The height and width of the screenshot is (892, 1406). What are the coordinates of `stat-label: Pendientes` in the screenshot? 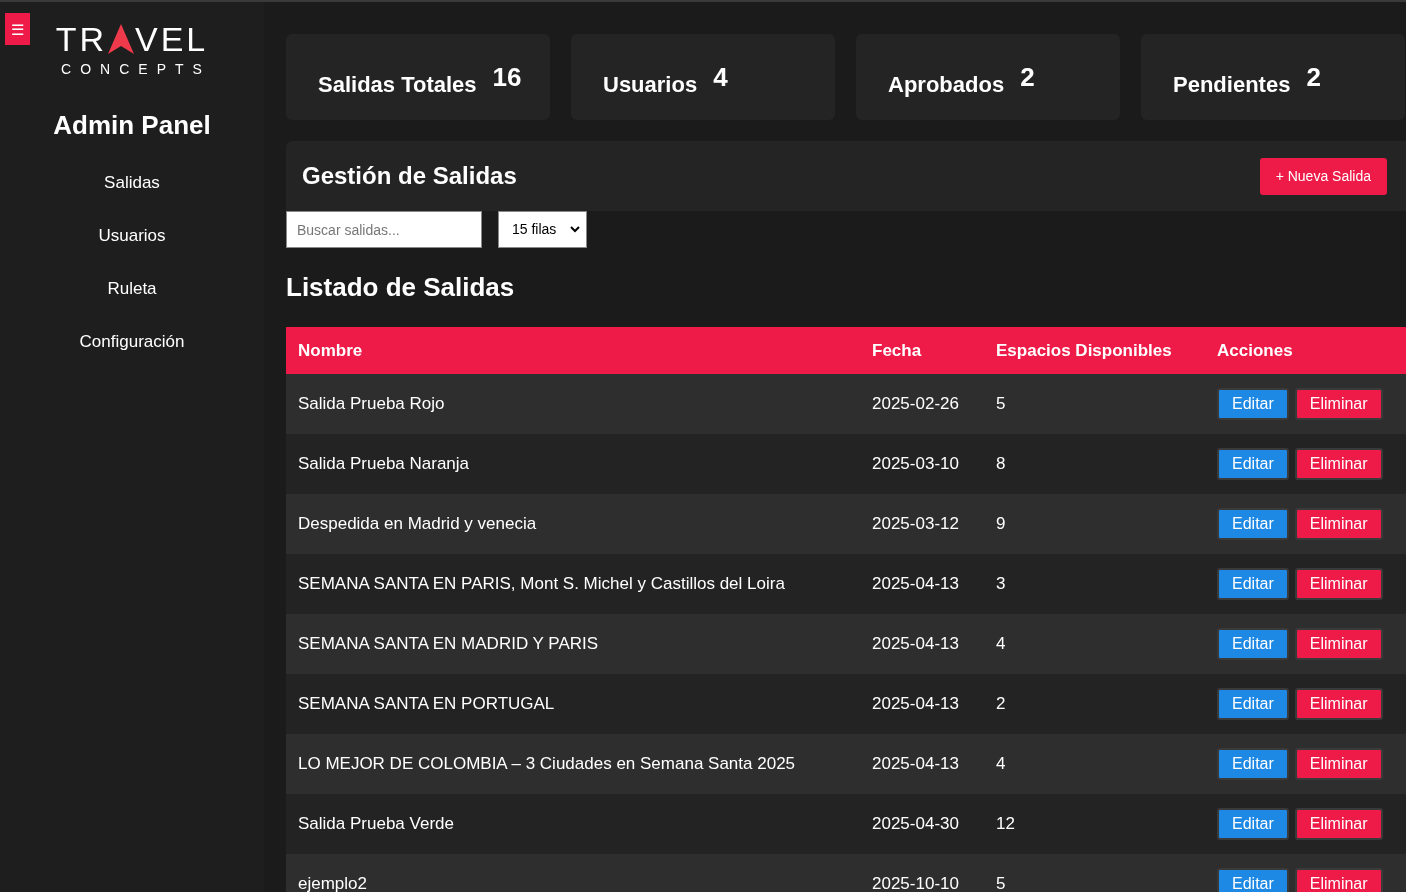 It's located at (1232, 84).